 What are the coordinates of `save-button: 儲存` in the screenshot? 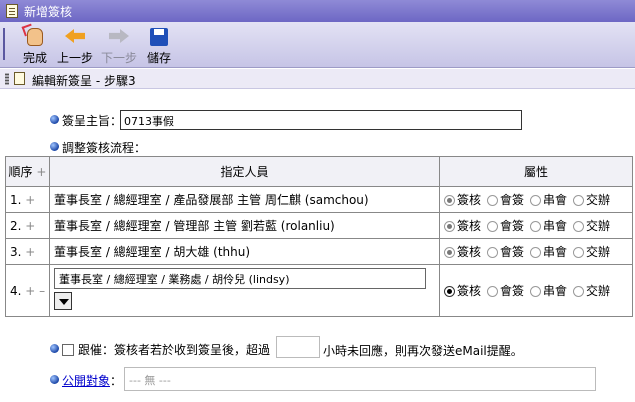 It's located at (159, 45).